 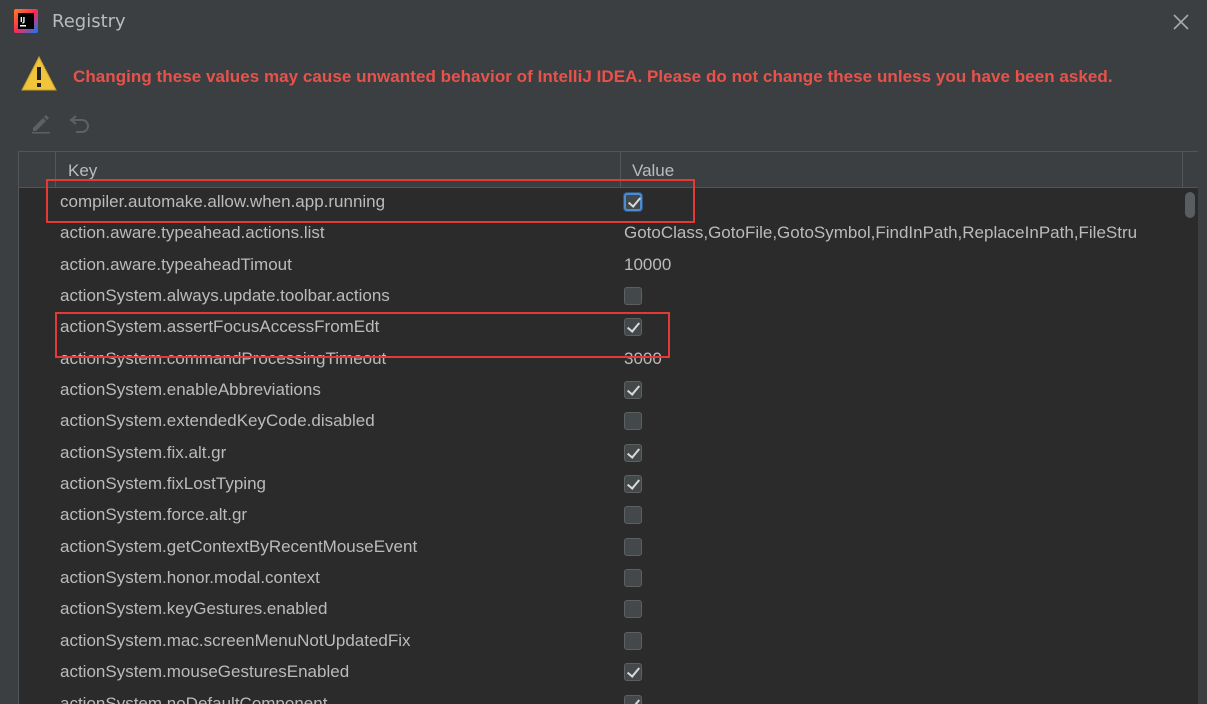 What do you see at coordinates (601, 454) in the screenshot?
I see `table-row: actionSystem.fix.alt.gr` at bounding box center [601, 454].